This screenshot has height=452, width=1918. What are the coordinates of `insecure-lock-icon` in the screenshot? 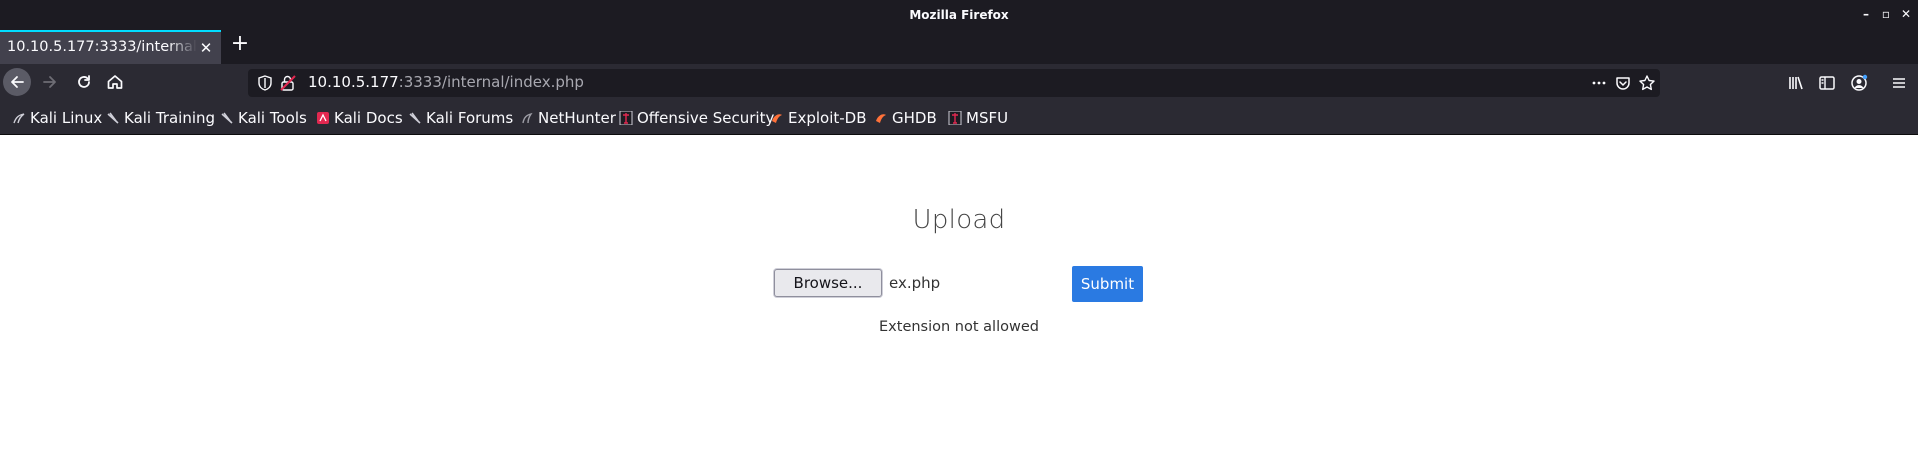 It's located at (288, 83).